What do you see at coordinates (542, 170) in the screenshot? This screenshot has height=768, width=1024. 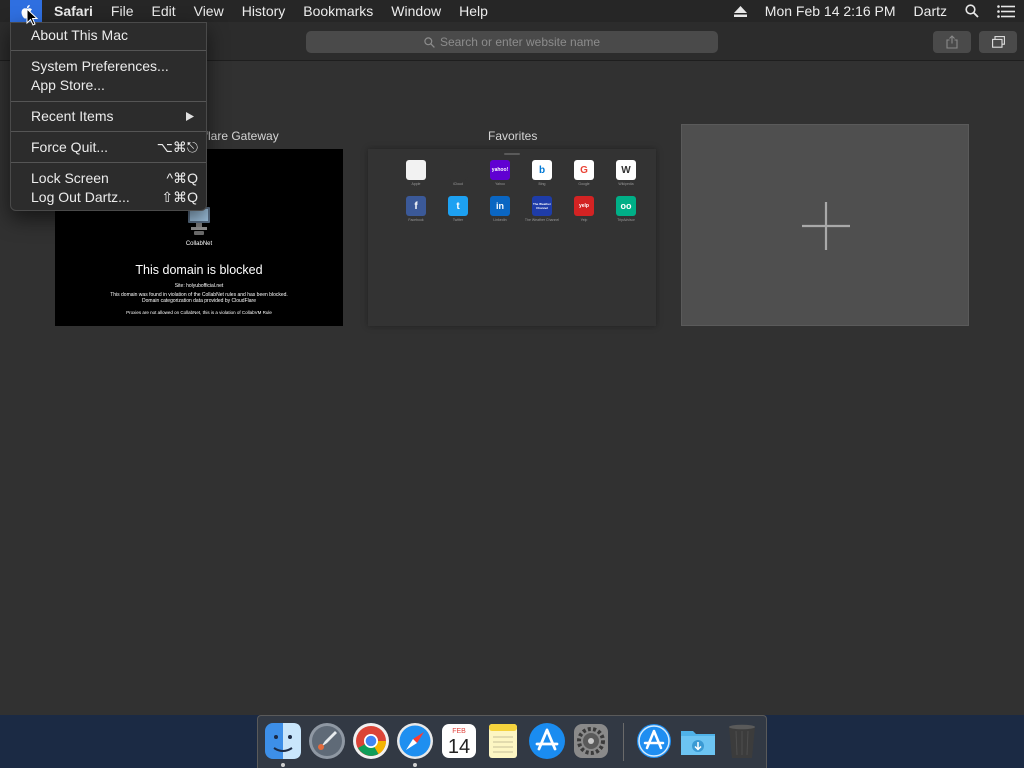 I see `bing-icon: b` at bounding box center [542, 170].